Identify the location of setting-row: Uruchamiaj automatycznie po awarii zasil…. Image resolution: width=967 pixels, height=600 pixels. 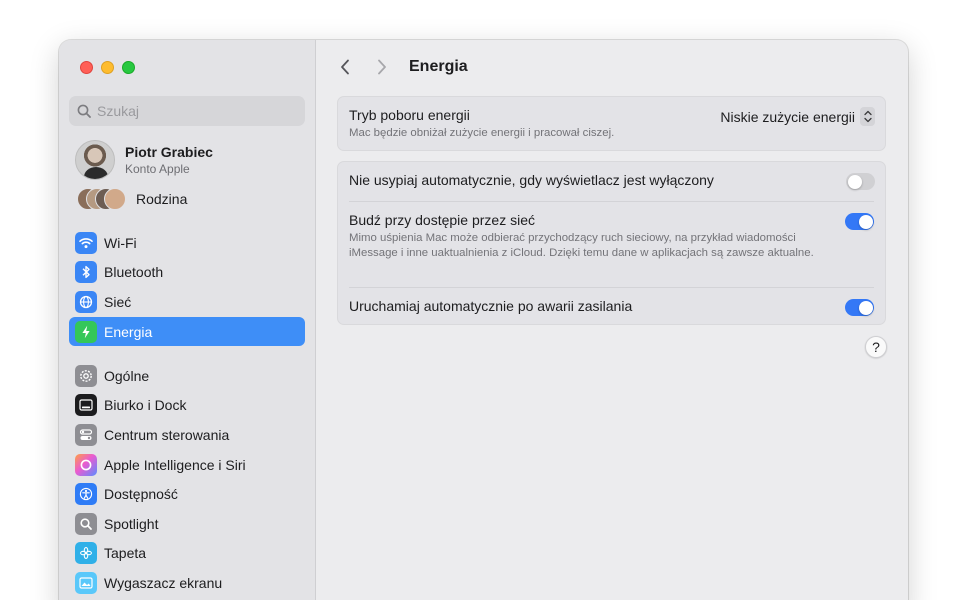
(611, 306).